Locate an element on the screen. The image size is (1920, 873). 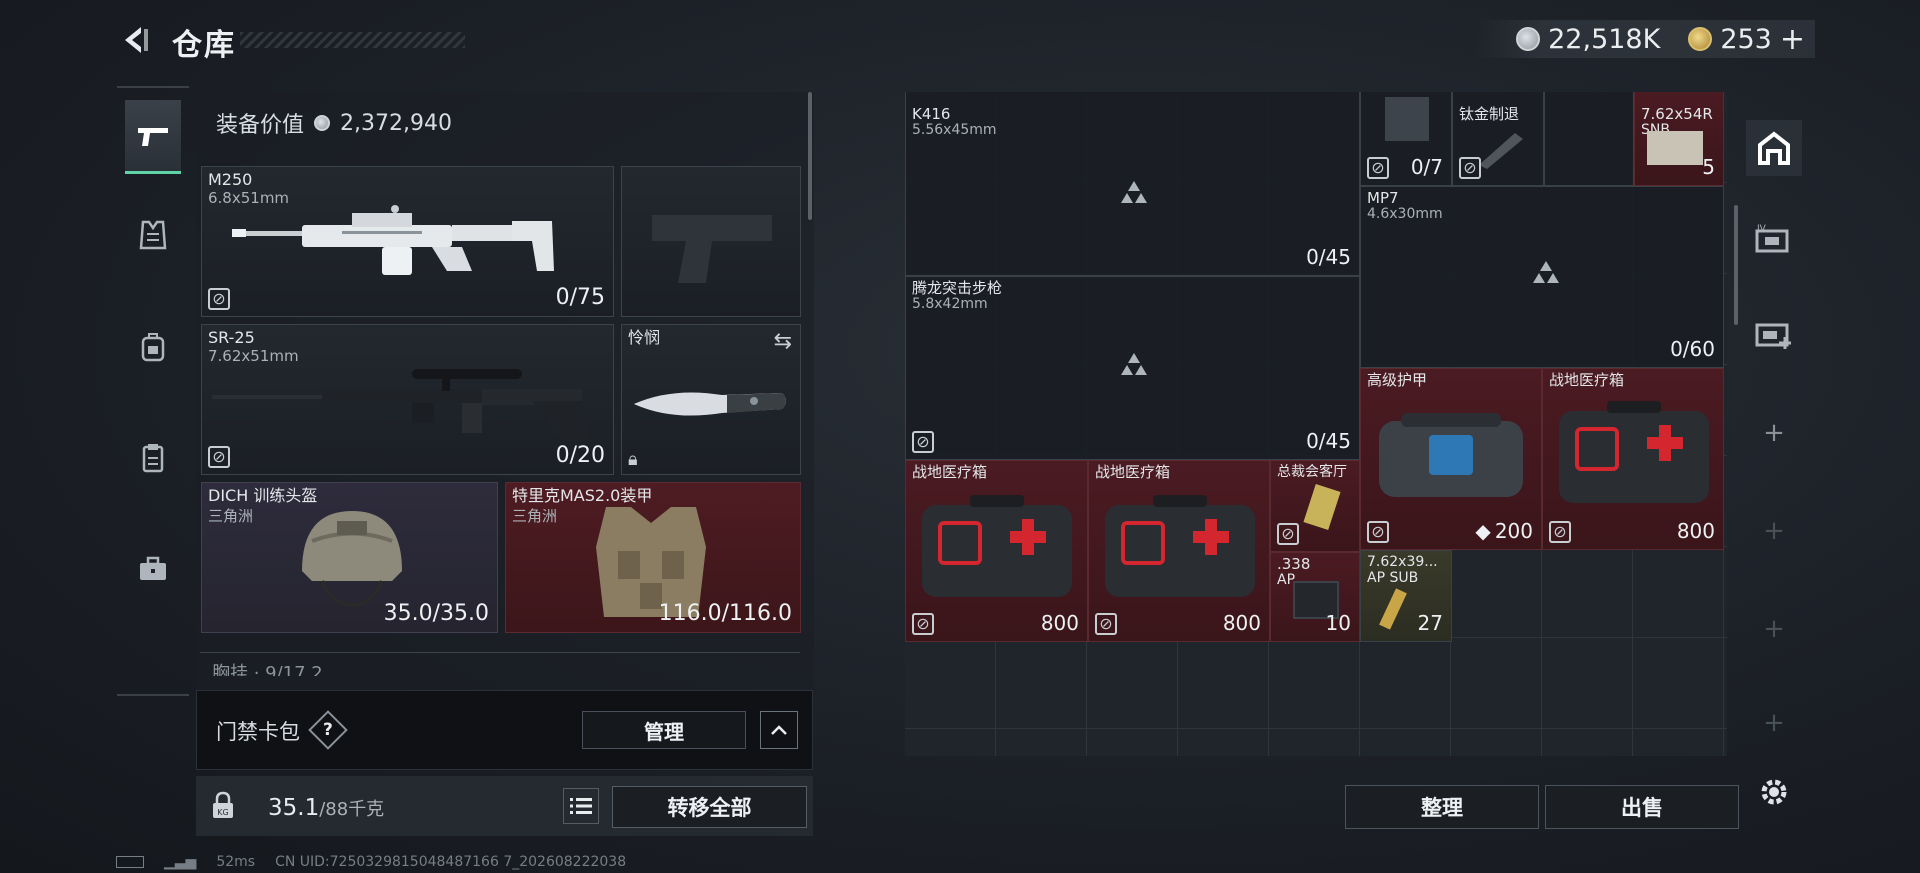
item-sub: AP SUB is located at coordinates (1393, 578).